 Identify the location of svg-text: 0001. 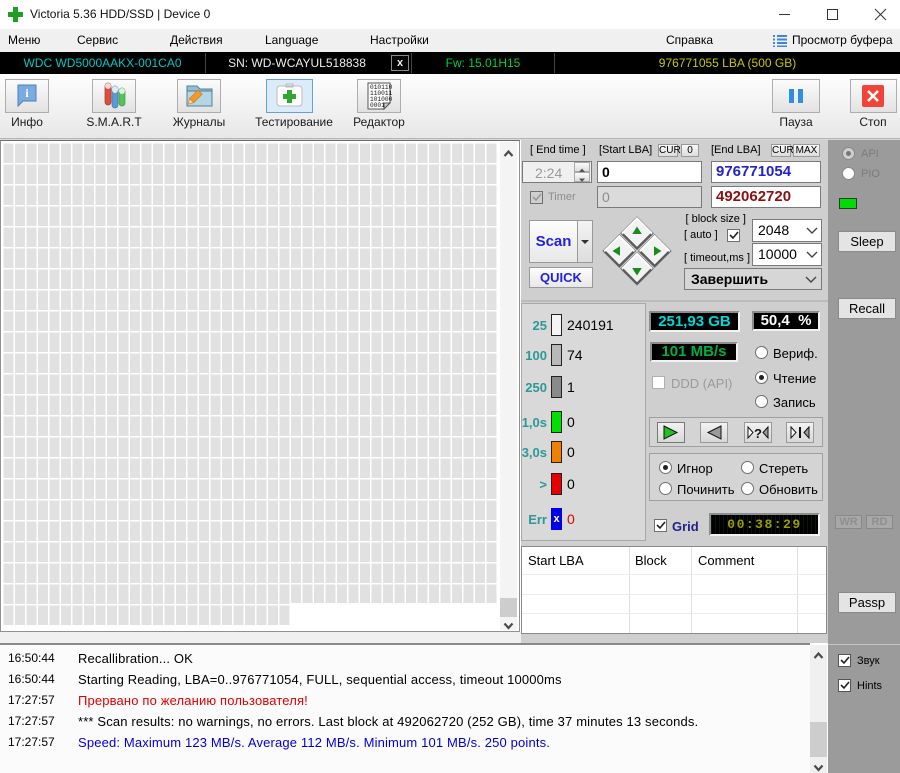
(377, 105).